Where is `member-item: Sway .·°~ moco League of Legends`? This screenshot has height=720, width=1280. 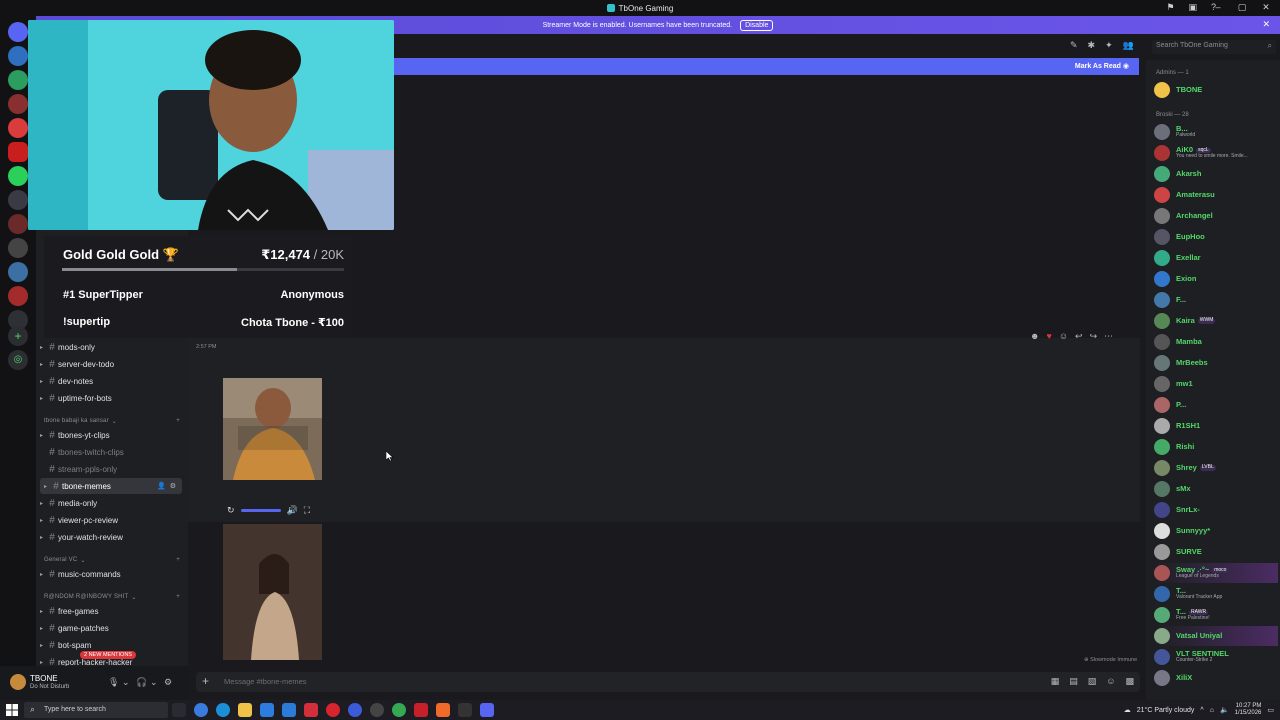 member-item: Sway .·°~ moco League of Legends is located at coordinates (1216, 573).